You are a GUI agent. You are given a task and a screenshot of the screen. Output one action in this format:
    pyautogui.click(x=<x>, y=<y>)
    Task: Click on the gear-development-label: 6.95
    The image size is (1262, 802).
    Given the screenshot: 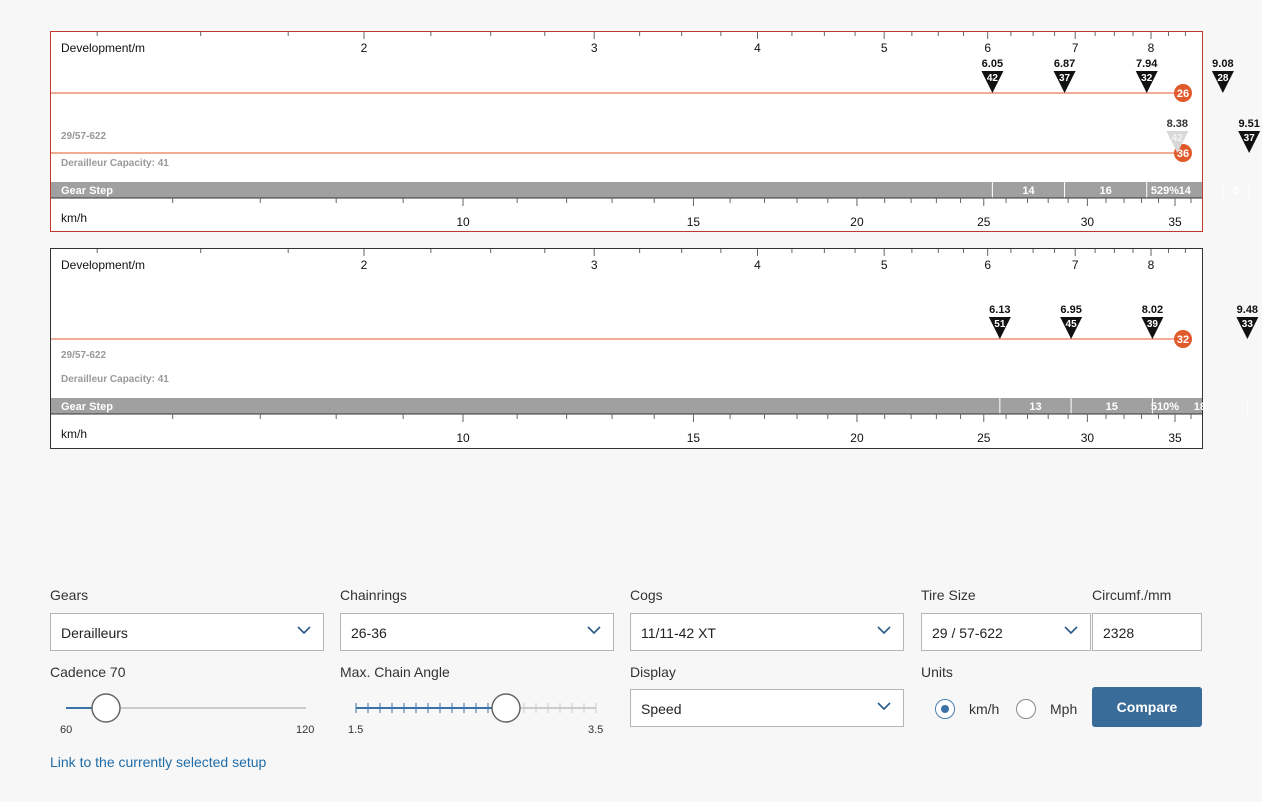 What is the action you would take?
    pyautogui.click(x=1070, y=310)
    